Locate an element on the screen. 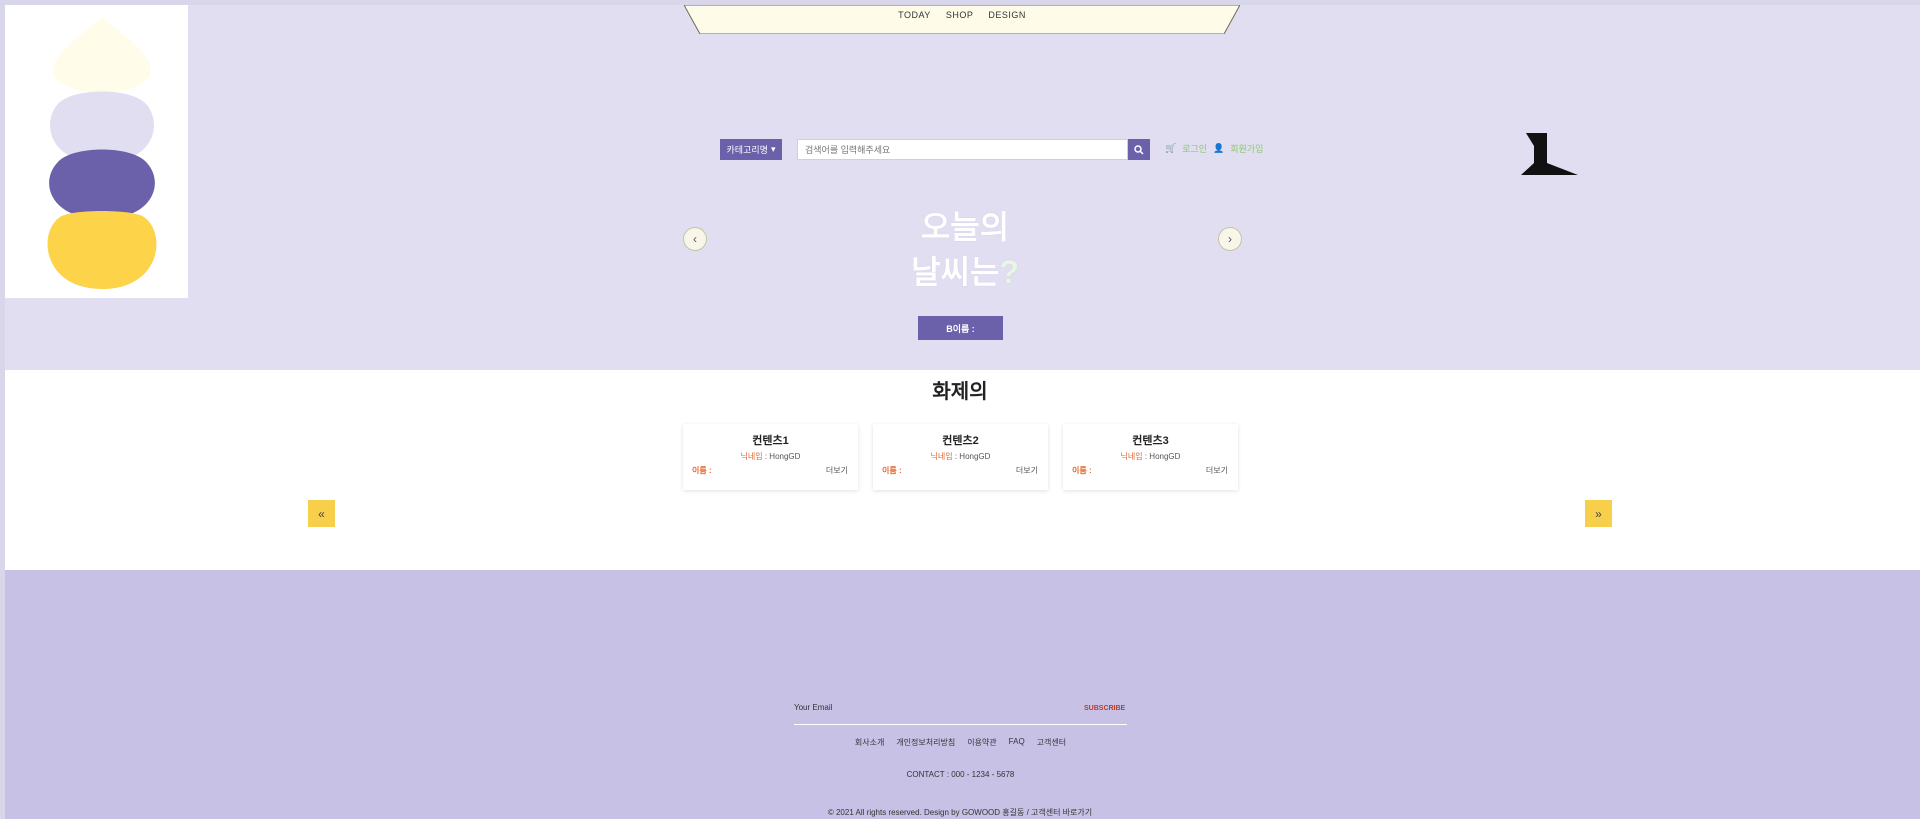 Image resolution: width=1920 pixels, height=819 pixels. caret-down-icon: ▾ is located at coordinates (773, 149).